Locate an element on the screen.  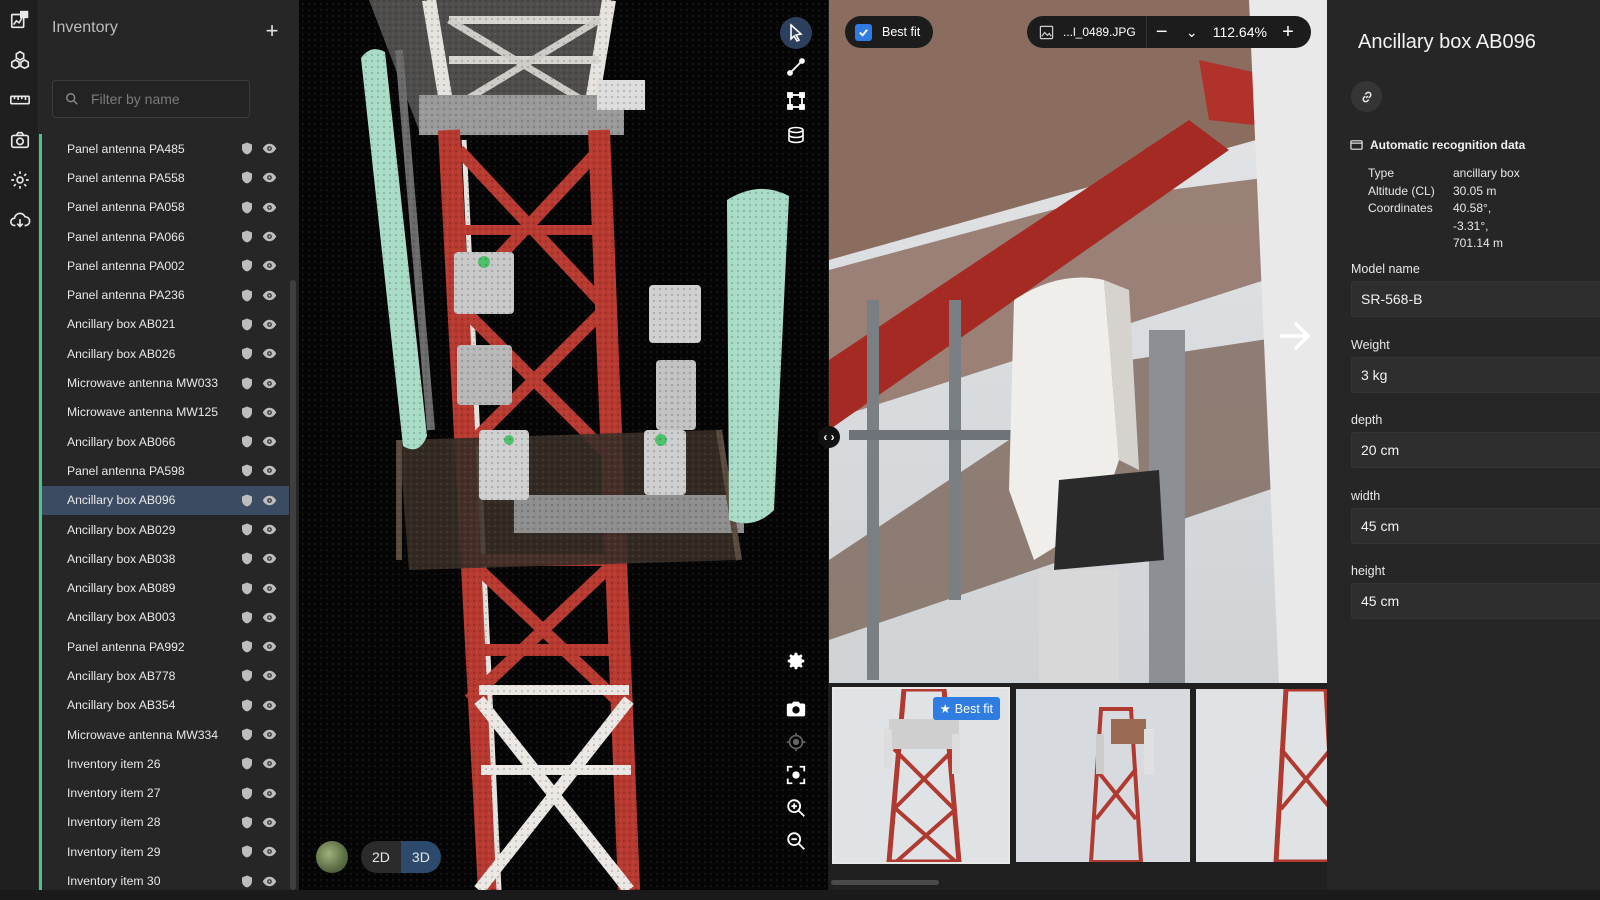
inventory-row: Ancillary box AB026 is located at coordinates (164, 354).